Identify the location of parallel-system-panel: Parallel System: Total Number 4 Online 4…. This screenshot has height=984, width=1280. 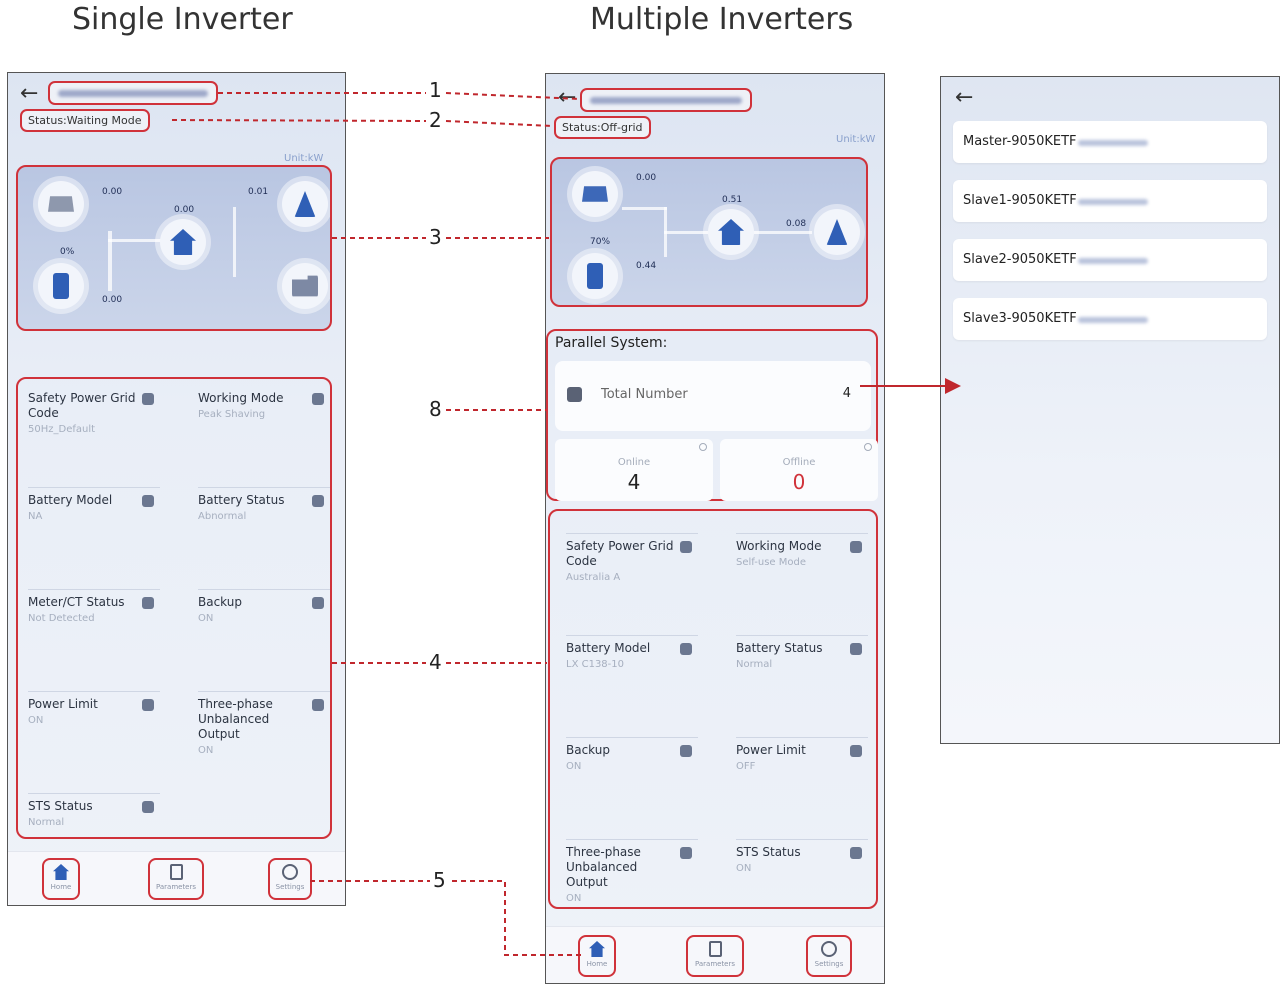
(712, 415).